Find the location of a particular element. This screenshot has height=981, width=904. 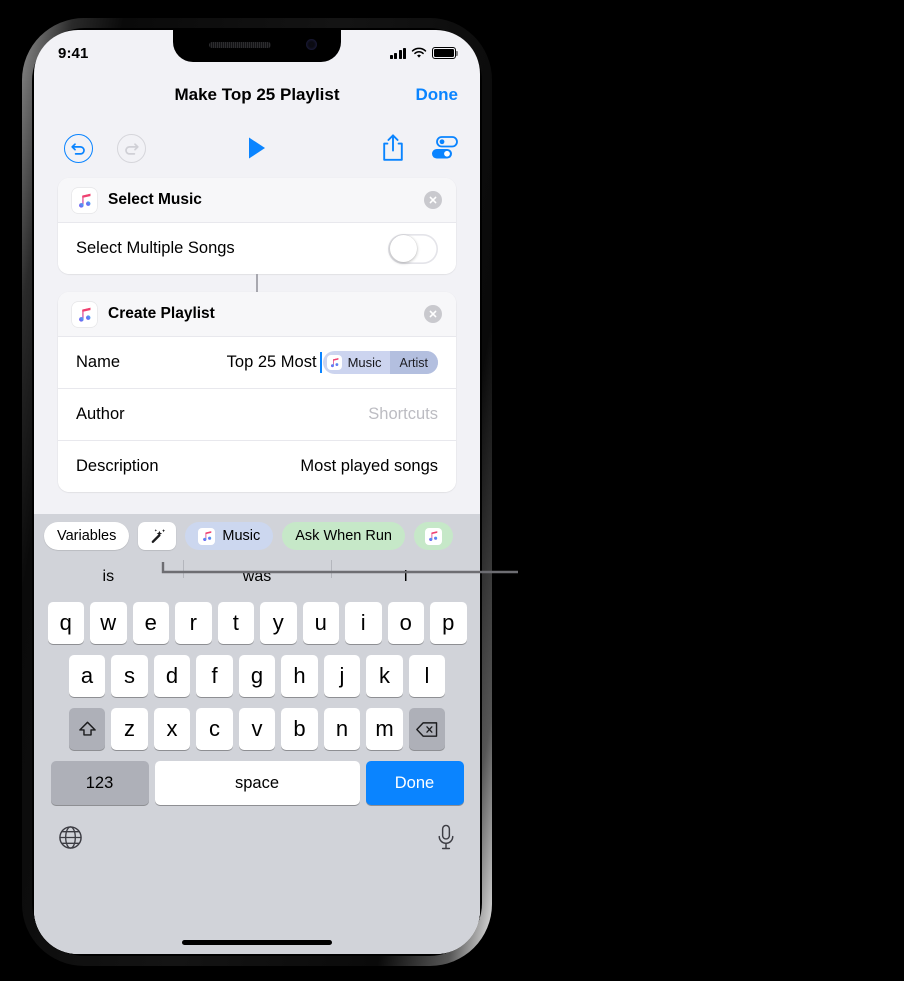

key-s: s is located at coordinates (129, 676).